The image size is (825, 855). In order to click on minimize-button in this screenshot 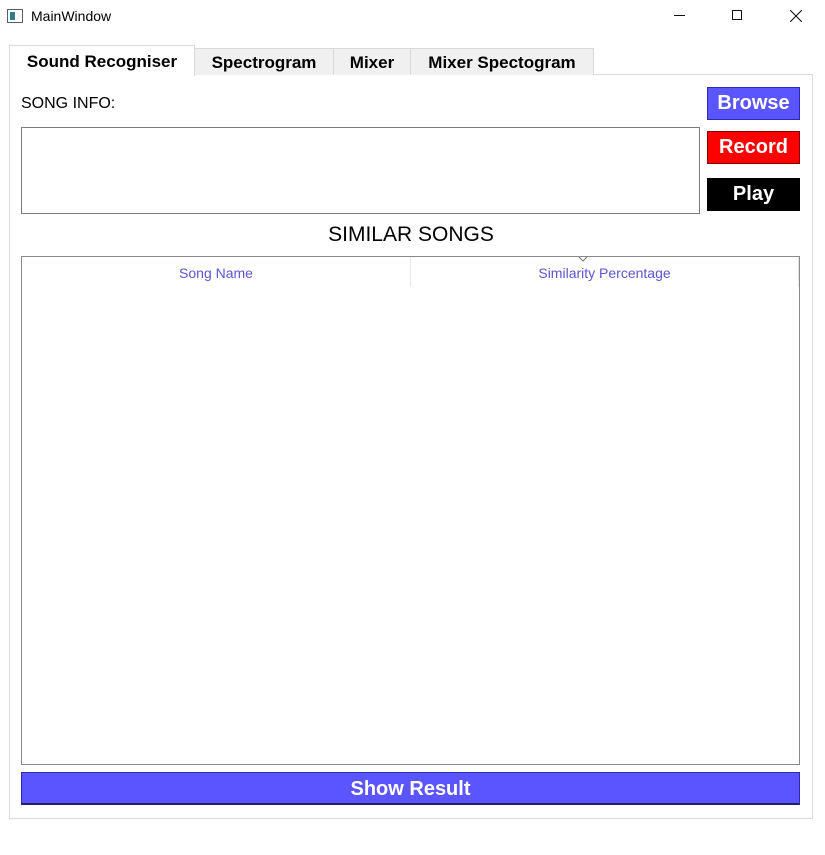, I will do `click(680, 17)`.